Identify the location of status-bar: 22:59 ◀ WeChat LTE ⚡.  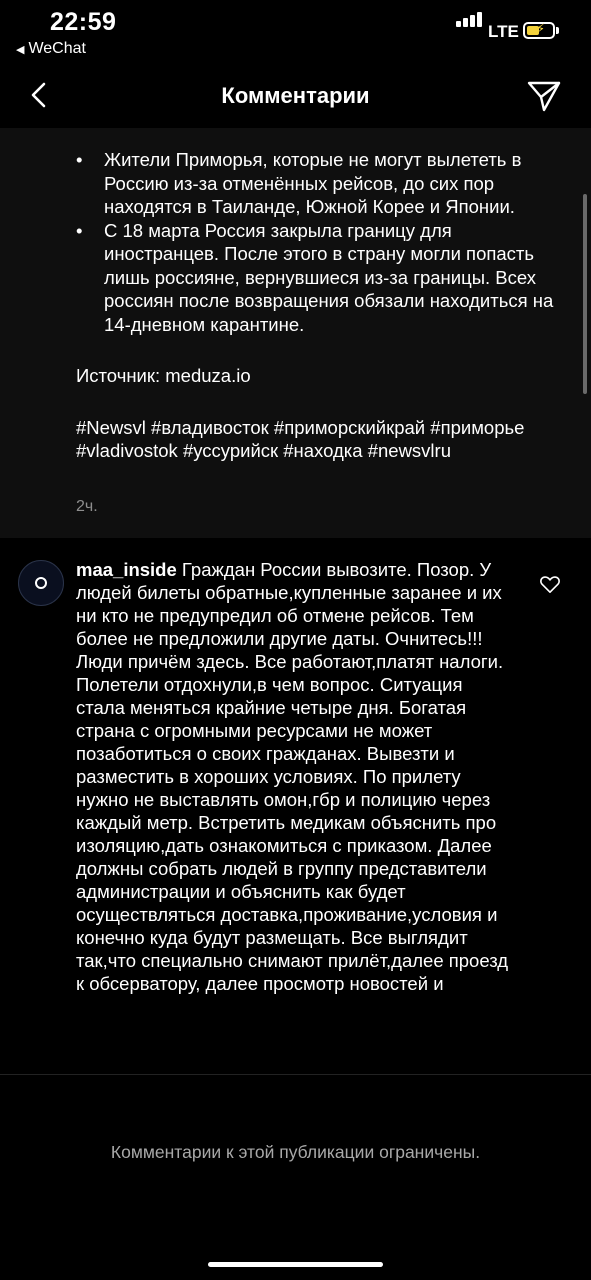
(295, 33).